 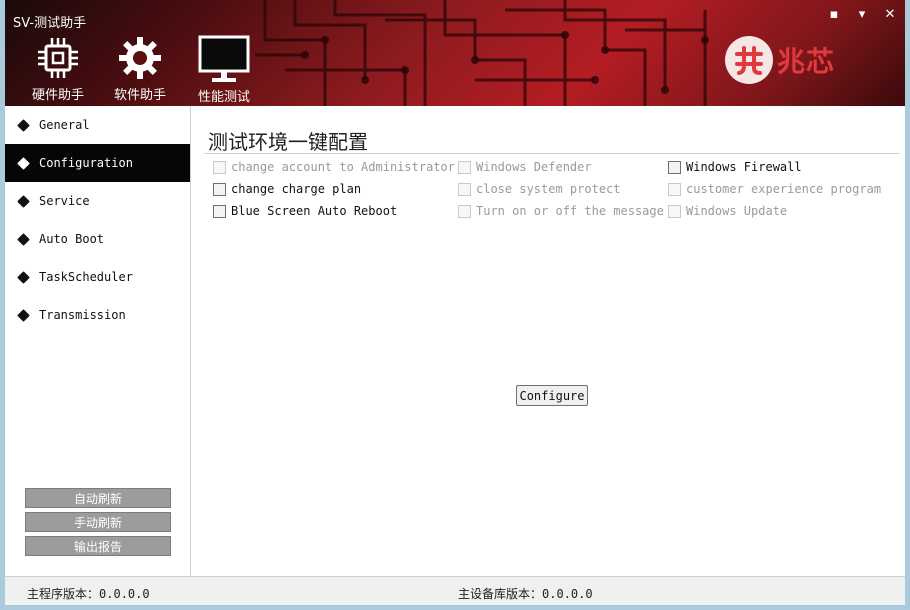 I want to click on main-version-info: 主程序版本：0.0.0.0, so click(x=88, y=593).